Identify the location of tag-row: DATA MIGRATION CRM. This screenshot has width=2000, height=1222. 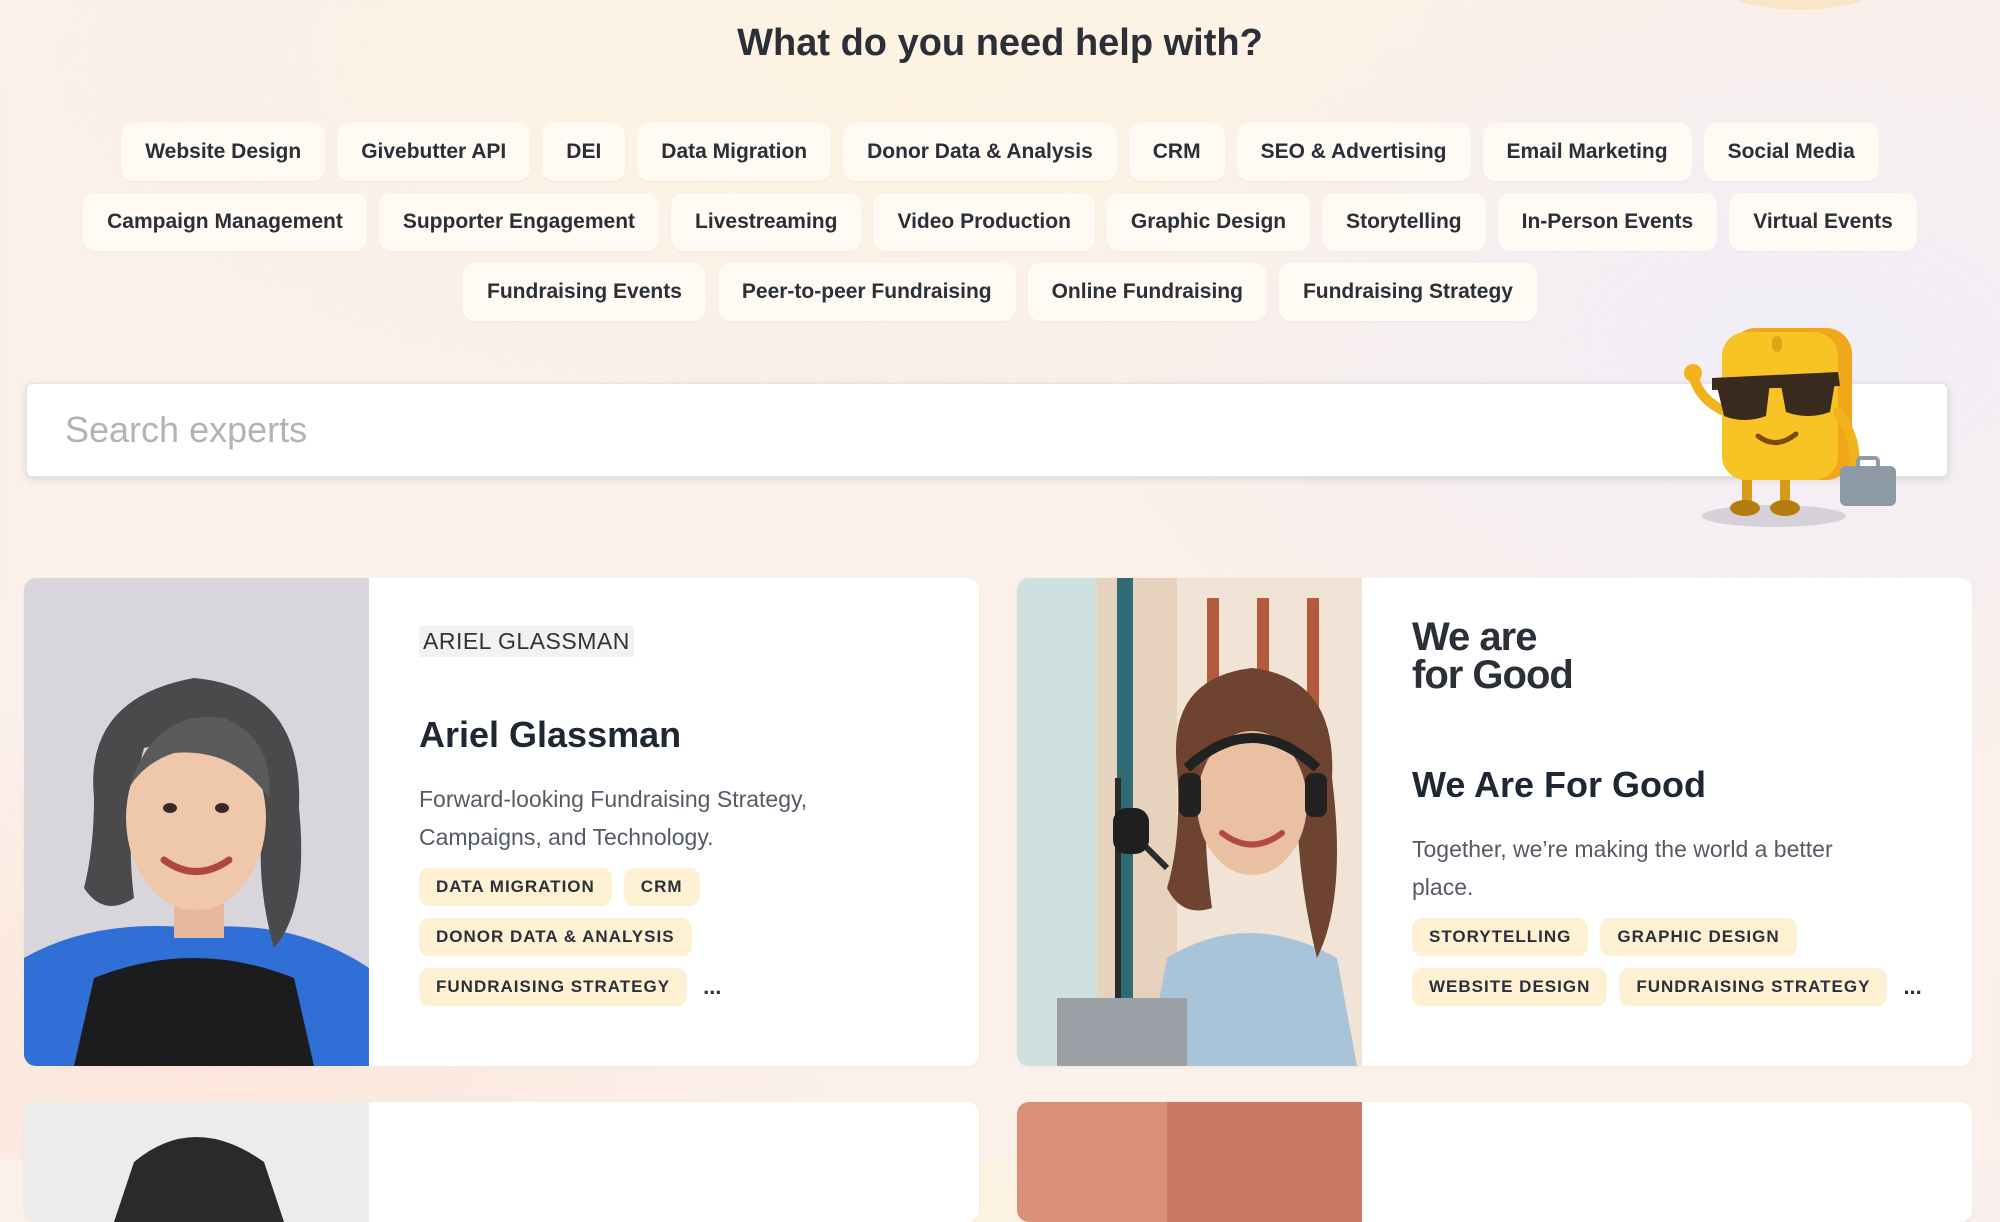
(679, 887).